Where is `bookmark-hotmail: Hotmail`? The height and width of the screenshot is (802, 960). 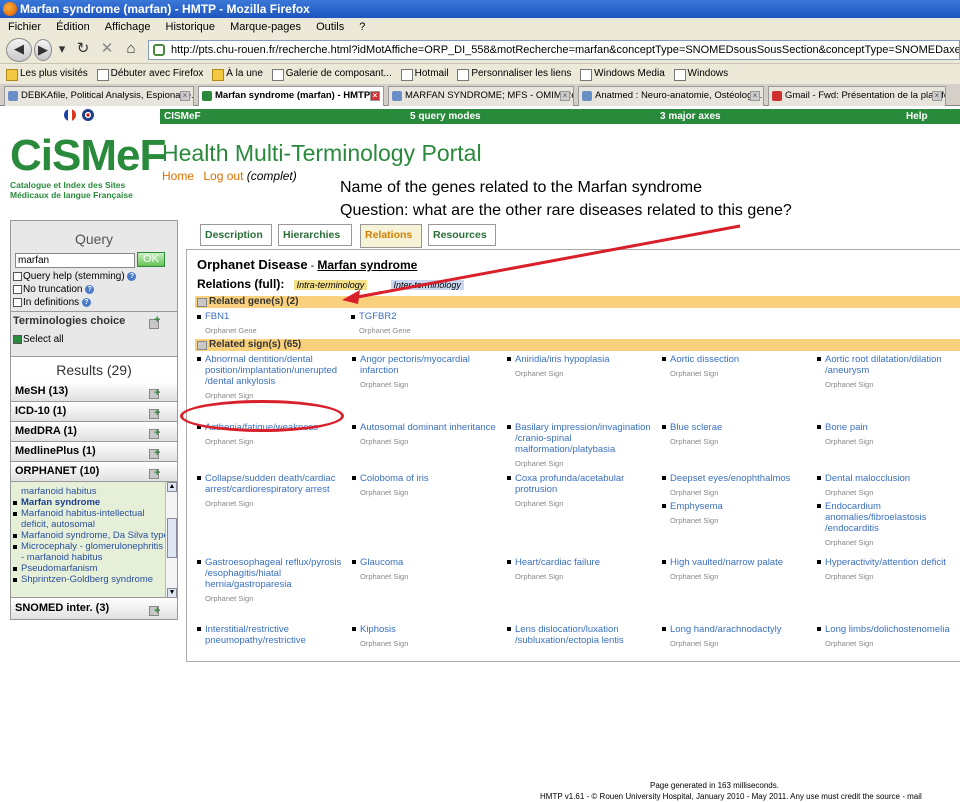
bookmark-hotmail: Hotmail is located at coordinates (424, 74).